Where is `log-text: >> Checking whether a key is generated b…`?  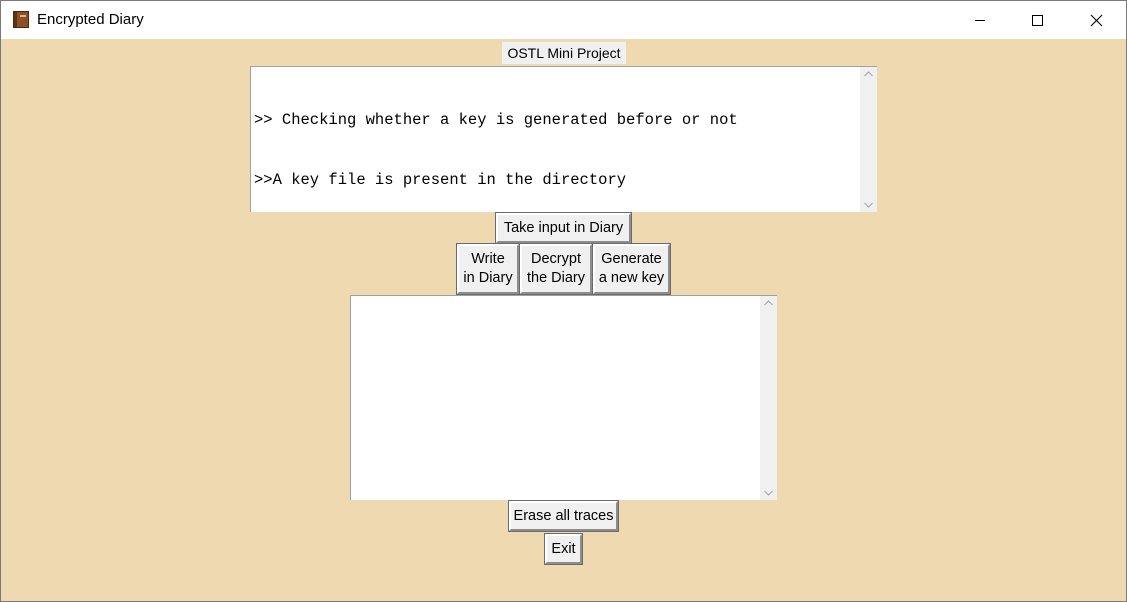
log-text: >> Checking whether a key is generated b… is located at coordinates (554, 150).